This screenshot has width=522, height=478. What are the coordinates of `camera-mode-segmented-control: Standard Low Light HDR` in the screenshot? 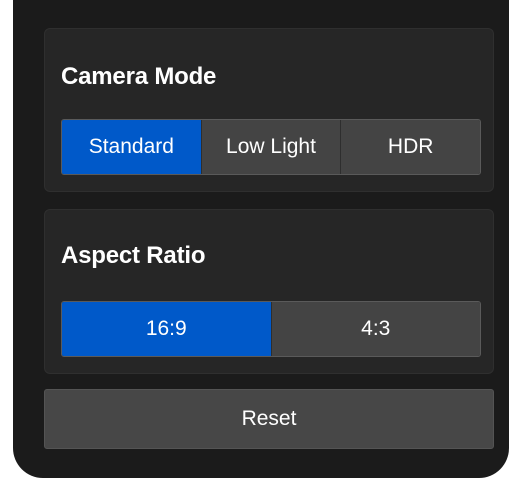 It's located at (271, 147).